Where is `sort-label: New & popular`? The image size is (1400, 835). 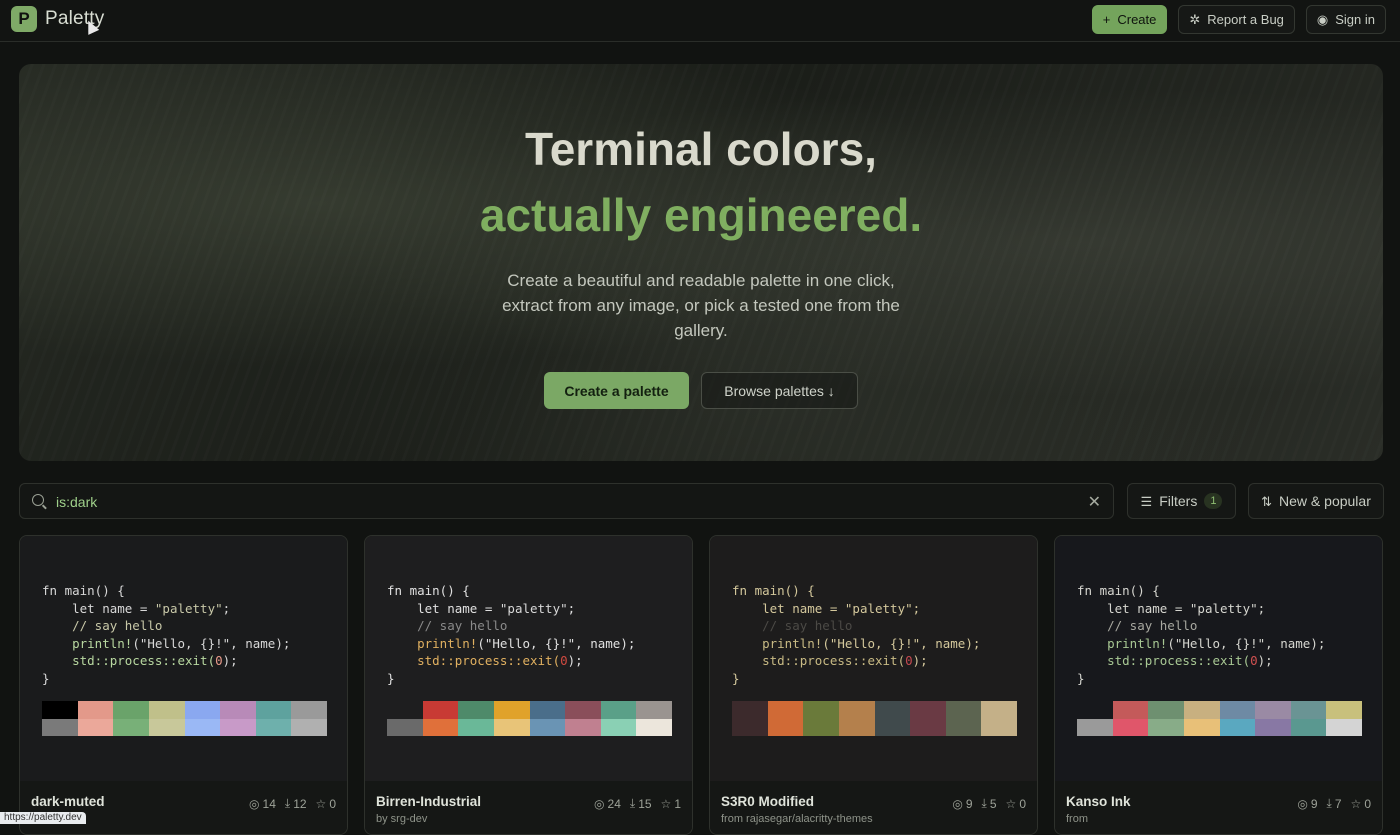 sort-label: New & popular is located at coordinates (1325, 501).